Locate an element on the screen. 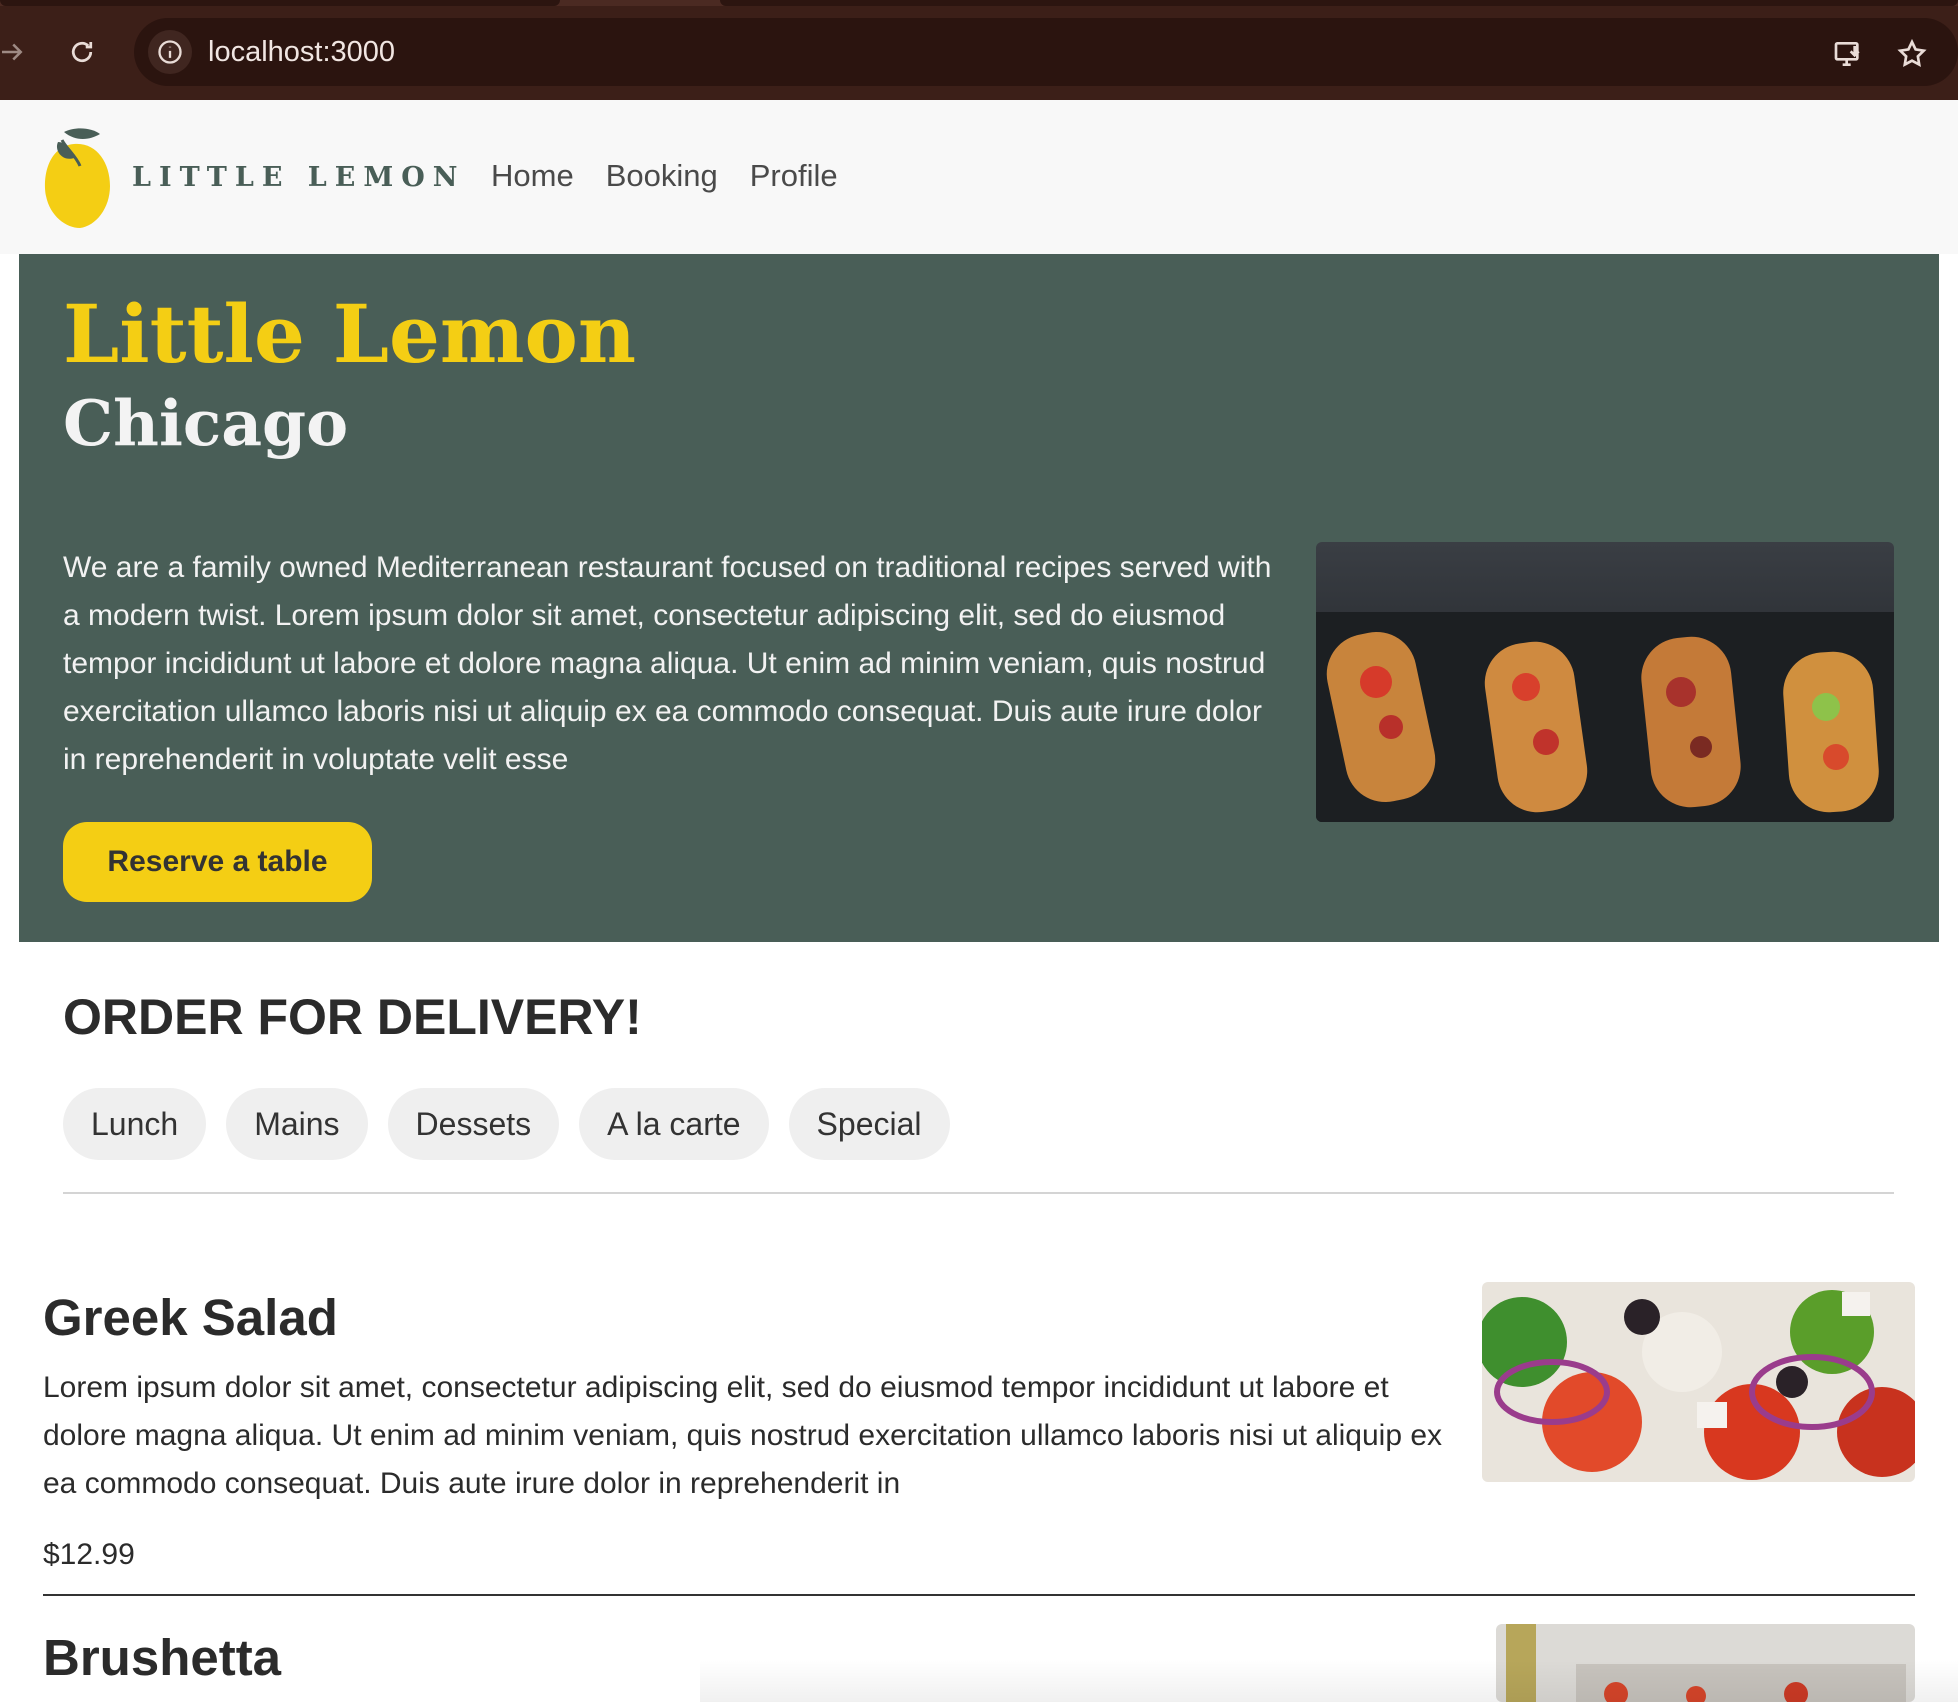 The width and height of the screenshot is (1958, 1702). menu-item-divider is located at coordinates (979, 1595).